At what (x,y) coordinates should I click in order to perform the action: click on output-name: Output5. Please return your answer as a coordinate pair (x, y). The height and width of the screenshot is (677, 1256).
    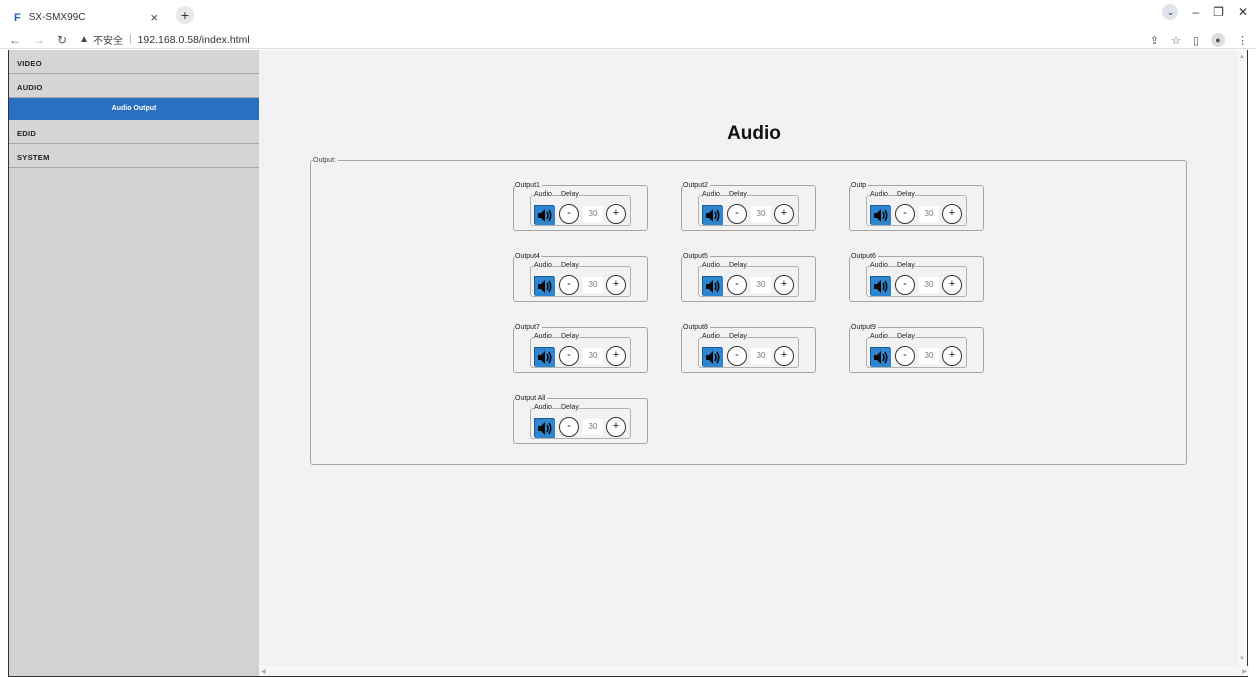
    Looking at the image, I should click on (696, 256).